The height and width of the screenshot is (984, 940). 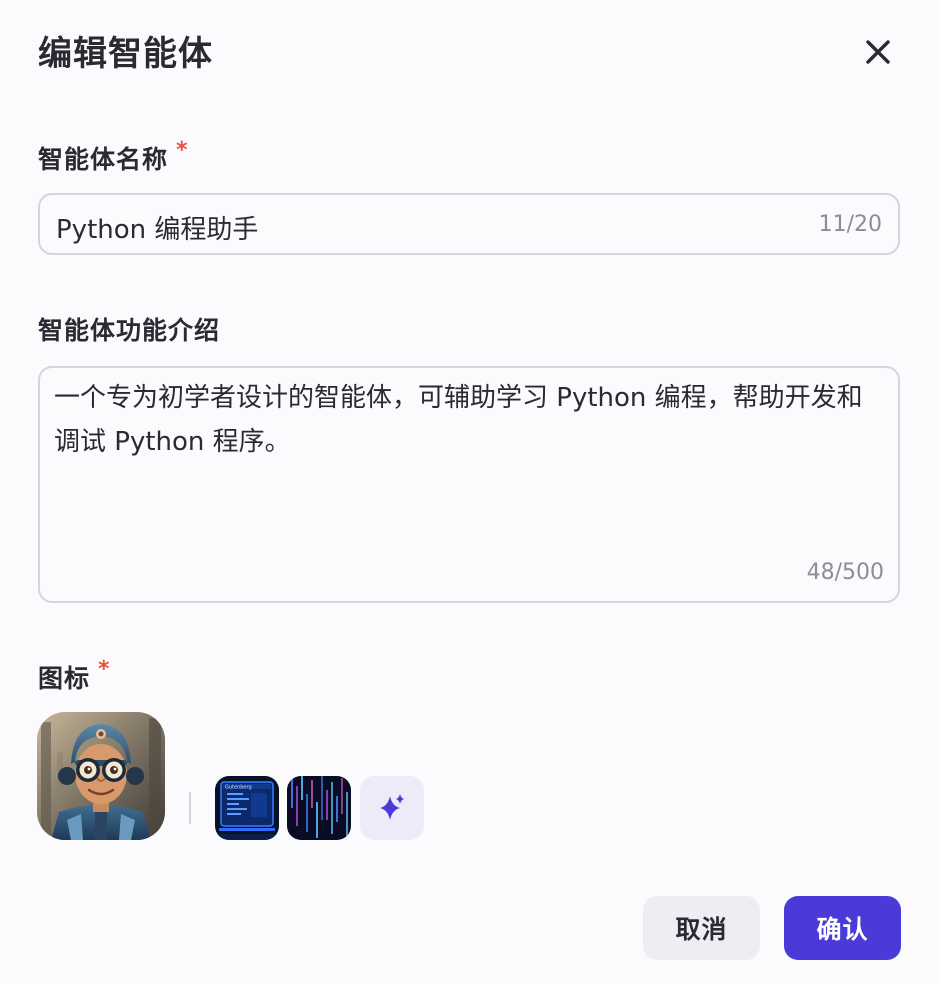 What do you see at coordinates (238, 788) in the screenshot?
I see `thumbnail-label: Gutenberg` at bounding box center [238, 788].